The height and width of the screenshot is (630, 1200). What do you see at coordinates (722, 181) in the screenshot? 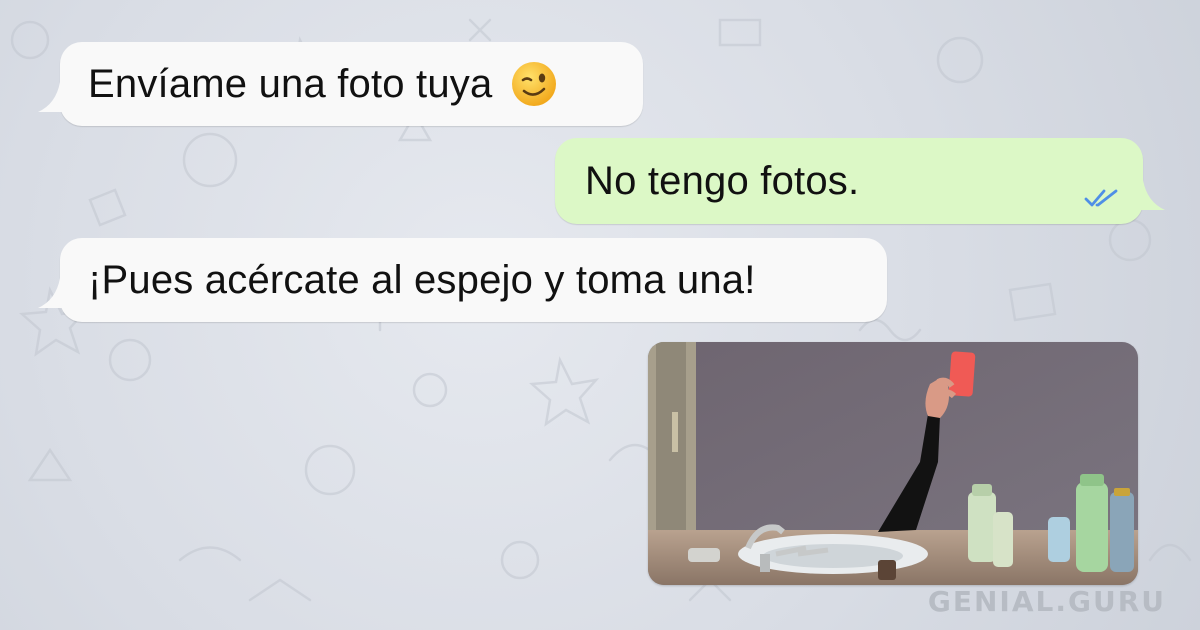
I see `message-text: No tengo fotos.` at bounding box center [722, 181].